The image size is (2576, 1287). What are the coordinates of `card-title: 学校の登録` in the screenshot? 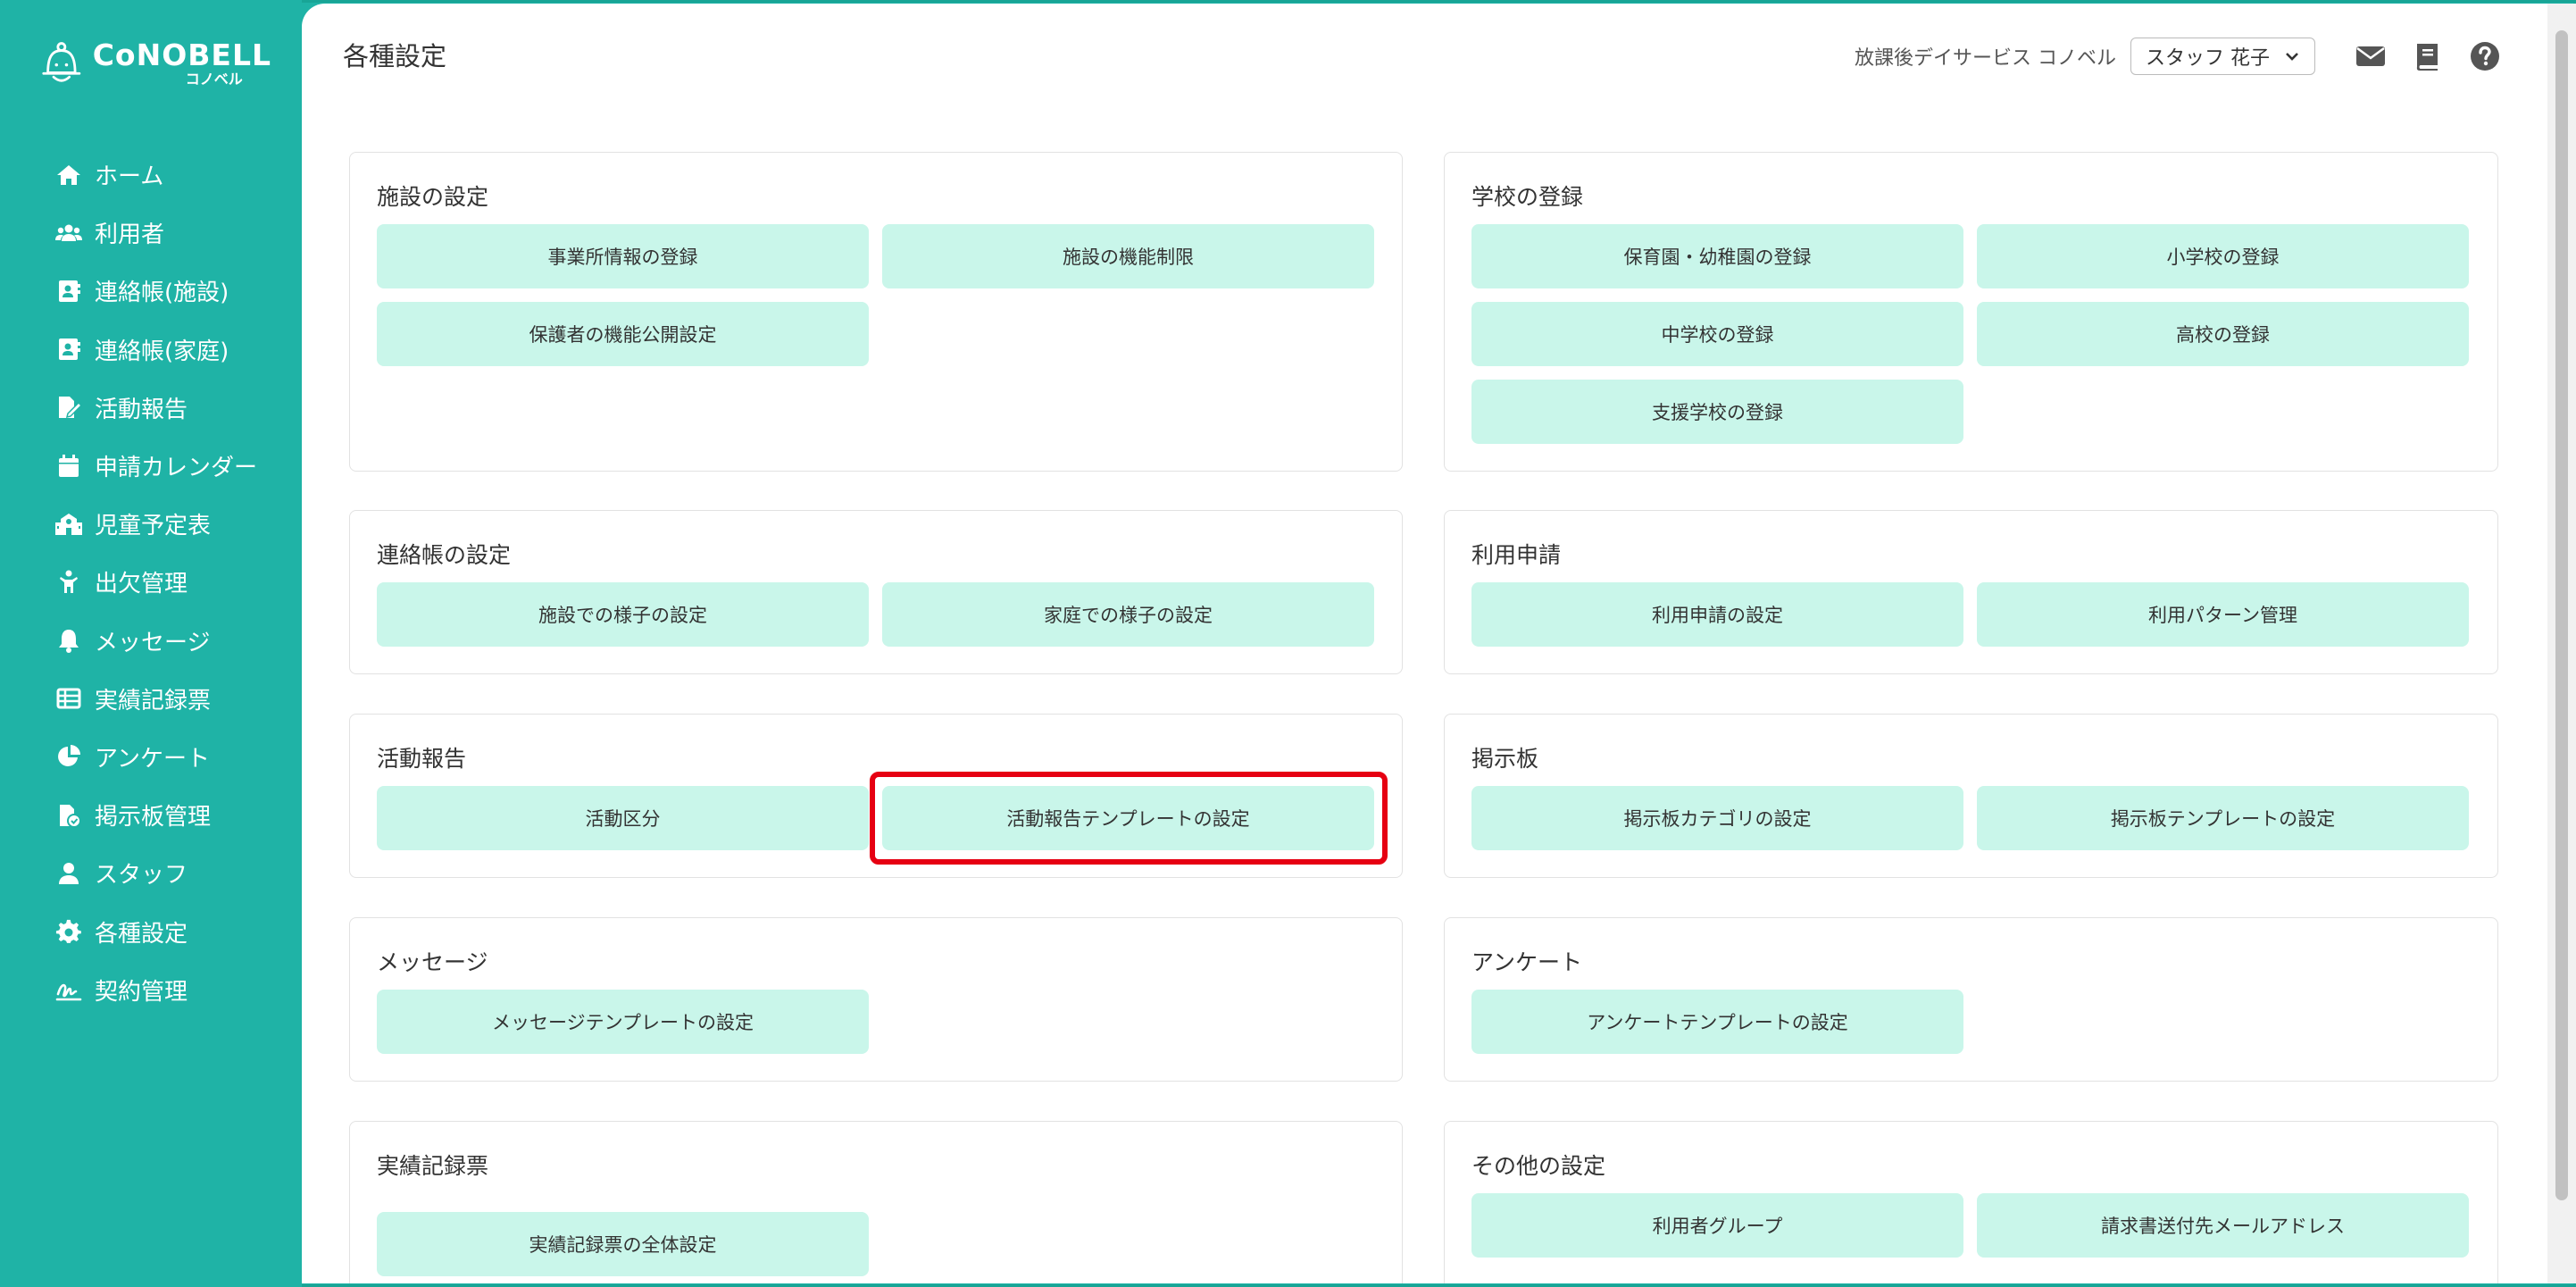 It's located at (1527, 197).